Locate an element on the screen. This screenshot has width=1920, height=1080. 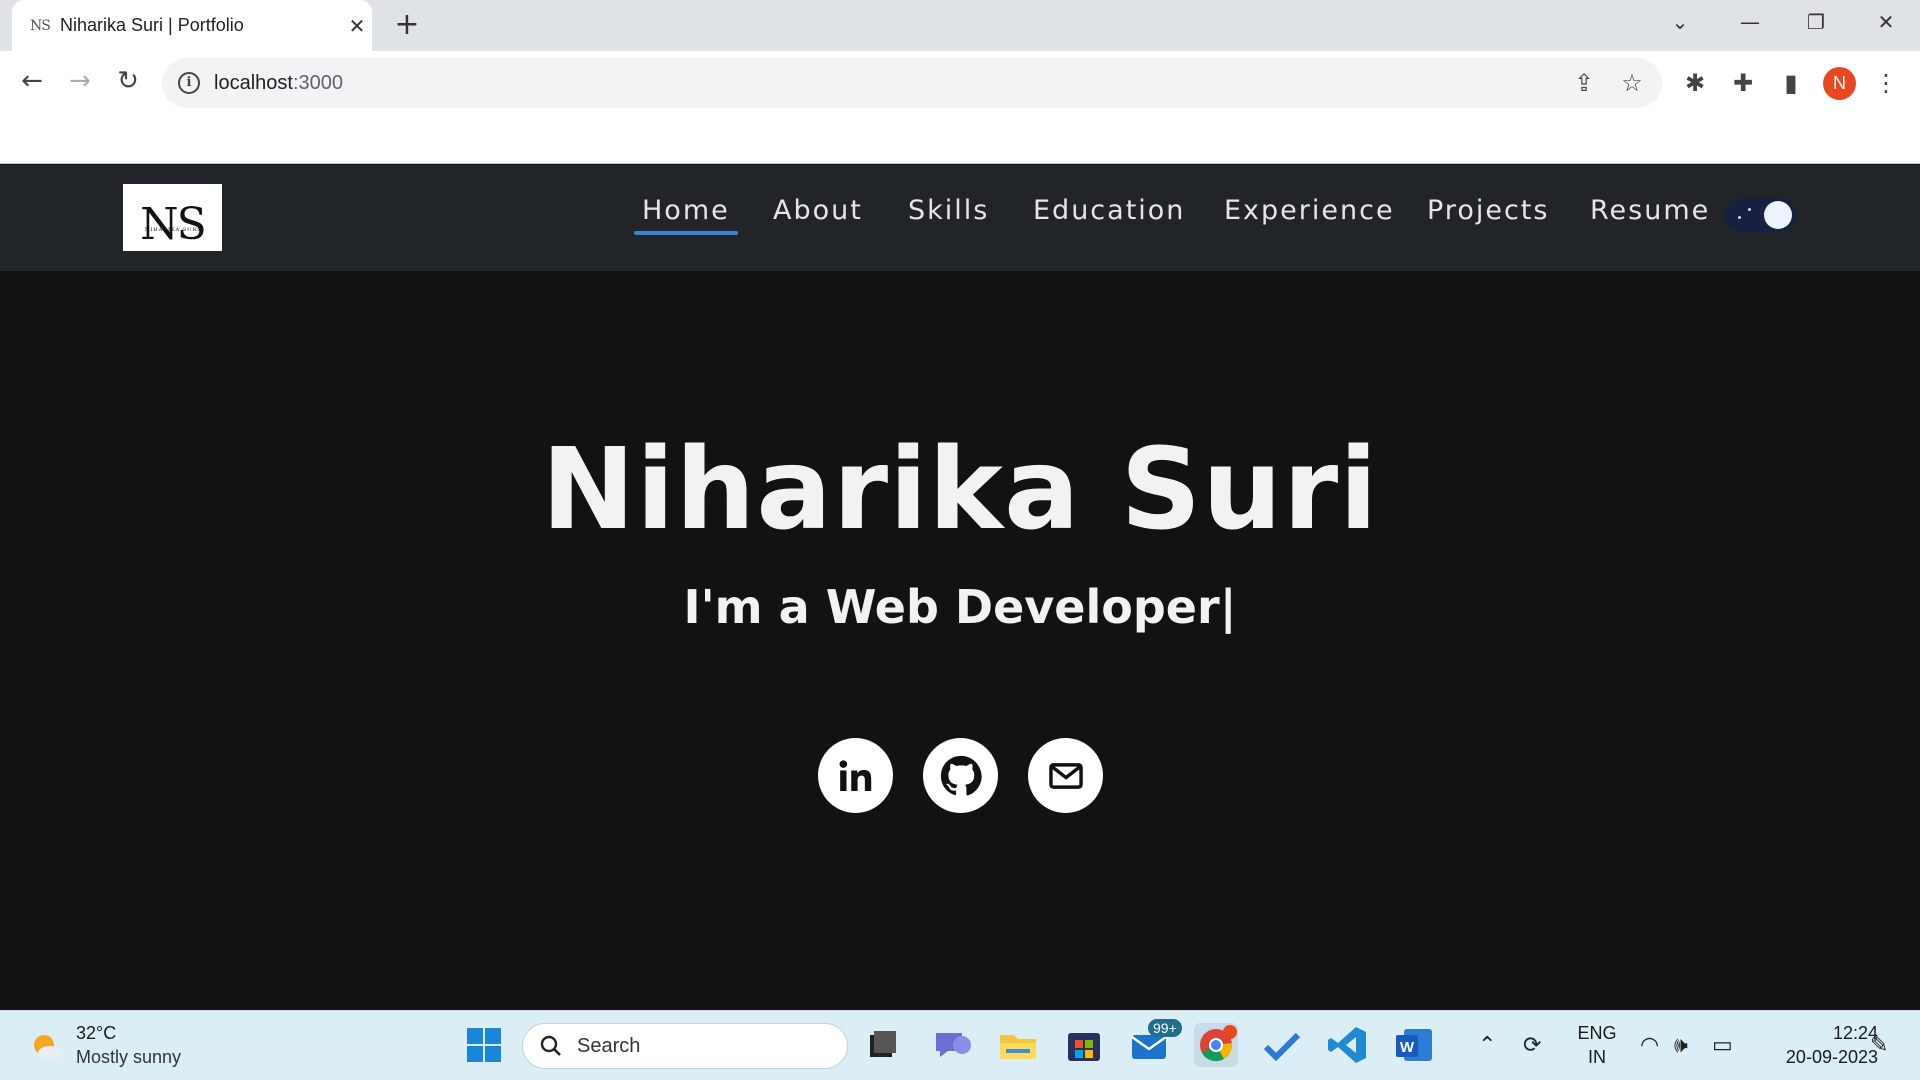
email-button is located at coordinates (1065, 775).